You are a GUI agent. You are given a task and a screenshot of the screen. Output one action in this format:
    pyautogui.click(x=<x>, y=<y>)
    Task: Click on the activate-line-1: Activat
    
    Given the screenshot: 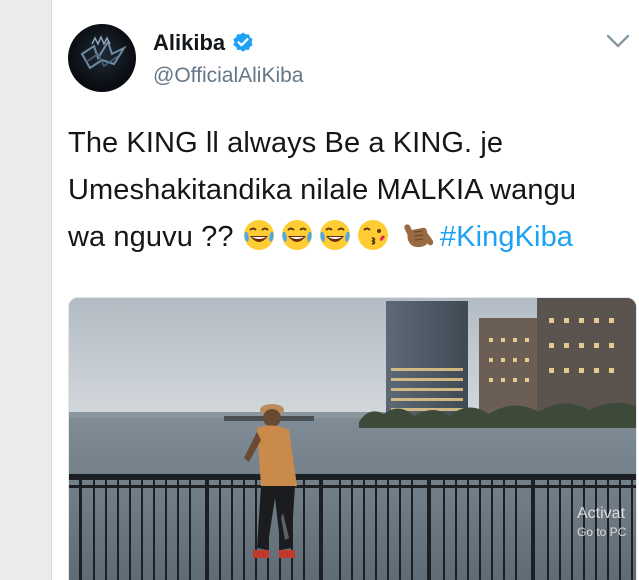 What is the action you would take?
    pyautogui.click(x=601, y=513)
    